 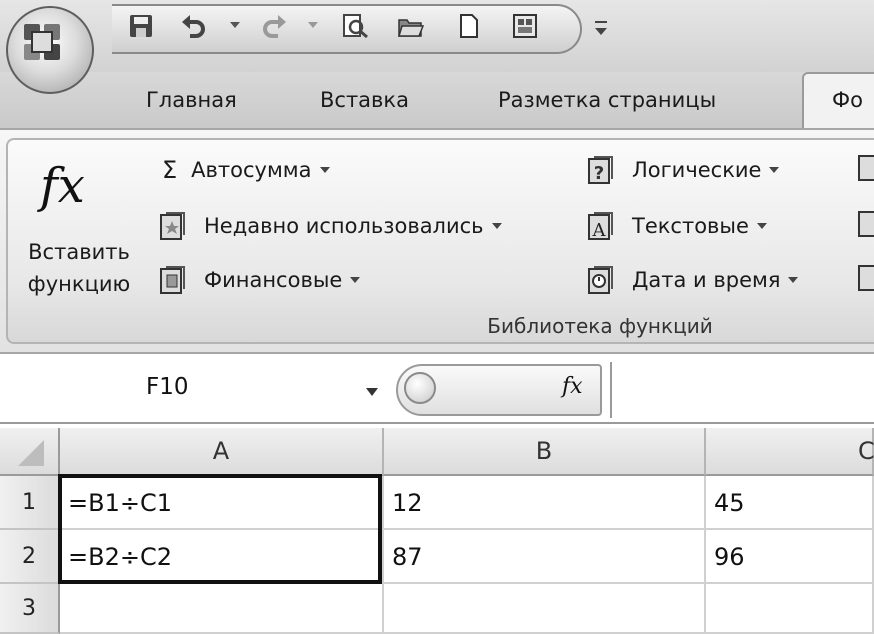 What do you see at coordinates (600, 280) in the screenshot?
I see `datetime-book-icon` at bounding box center [600, 280].